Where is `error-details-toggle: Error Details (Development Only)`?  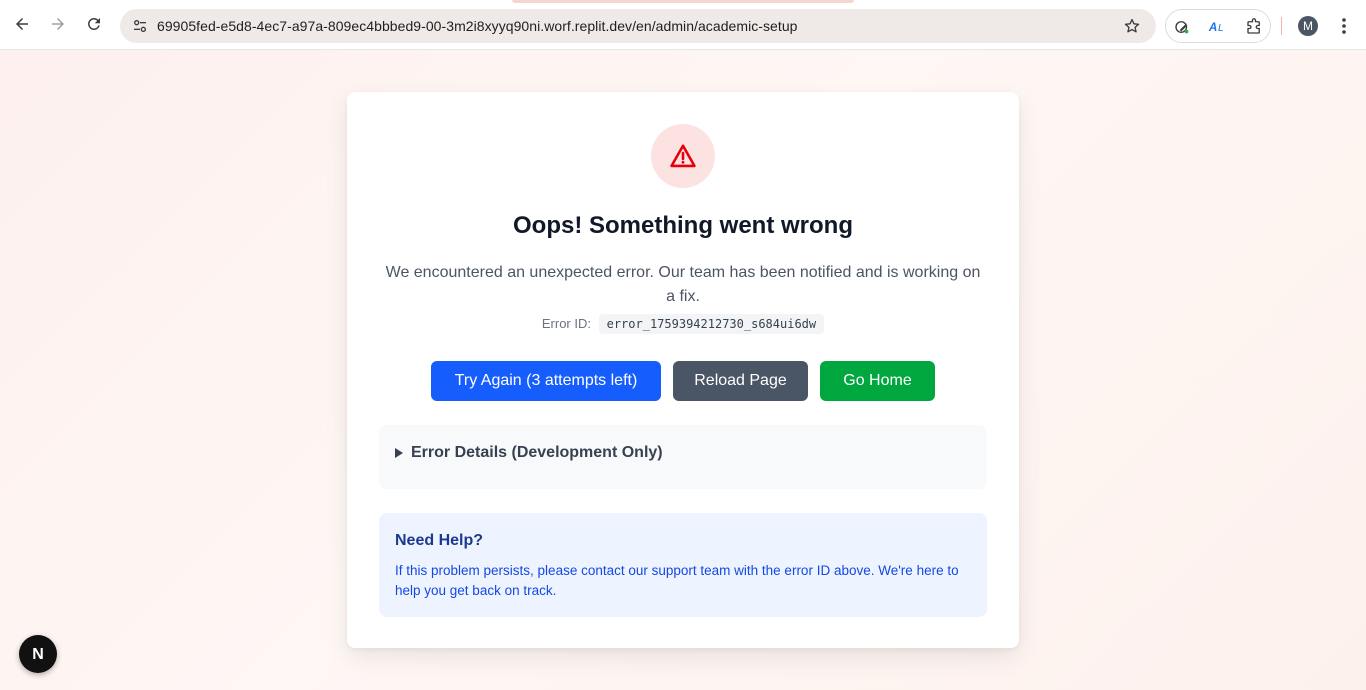 error-details-toggle: Error Details (Development Only) is located at coordinates (529, 453).